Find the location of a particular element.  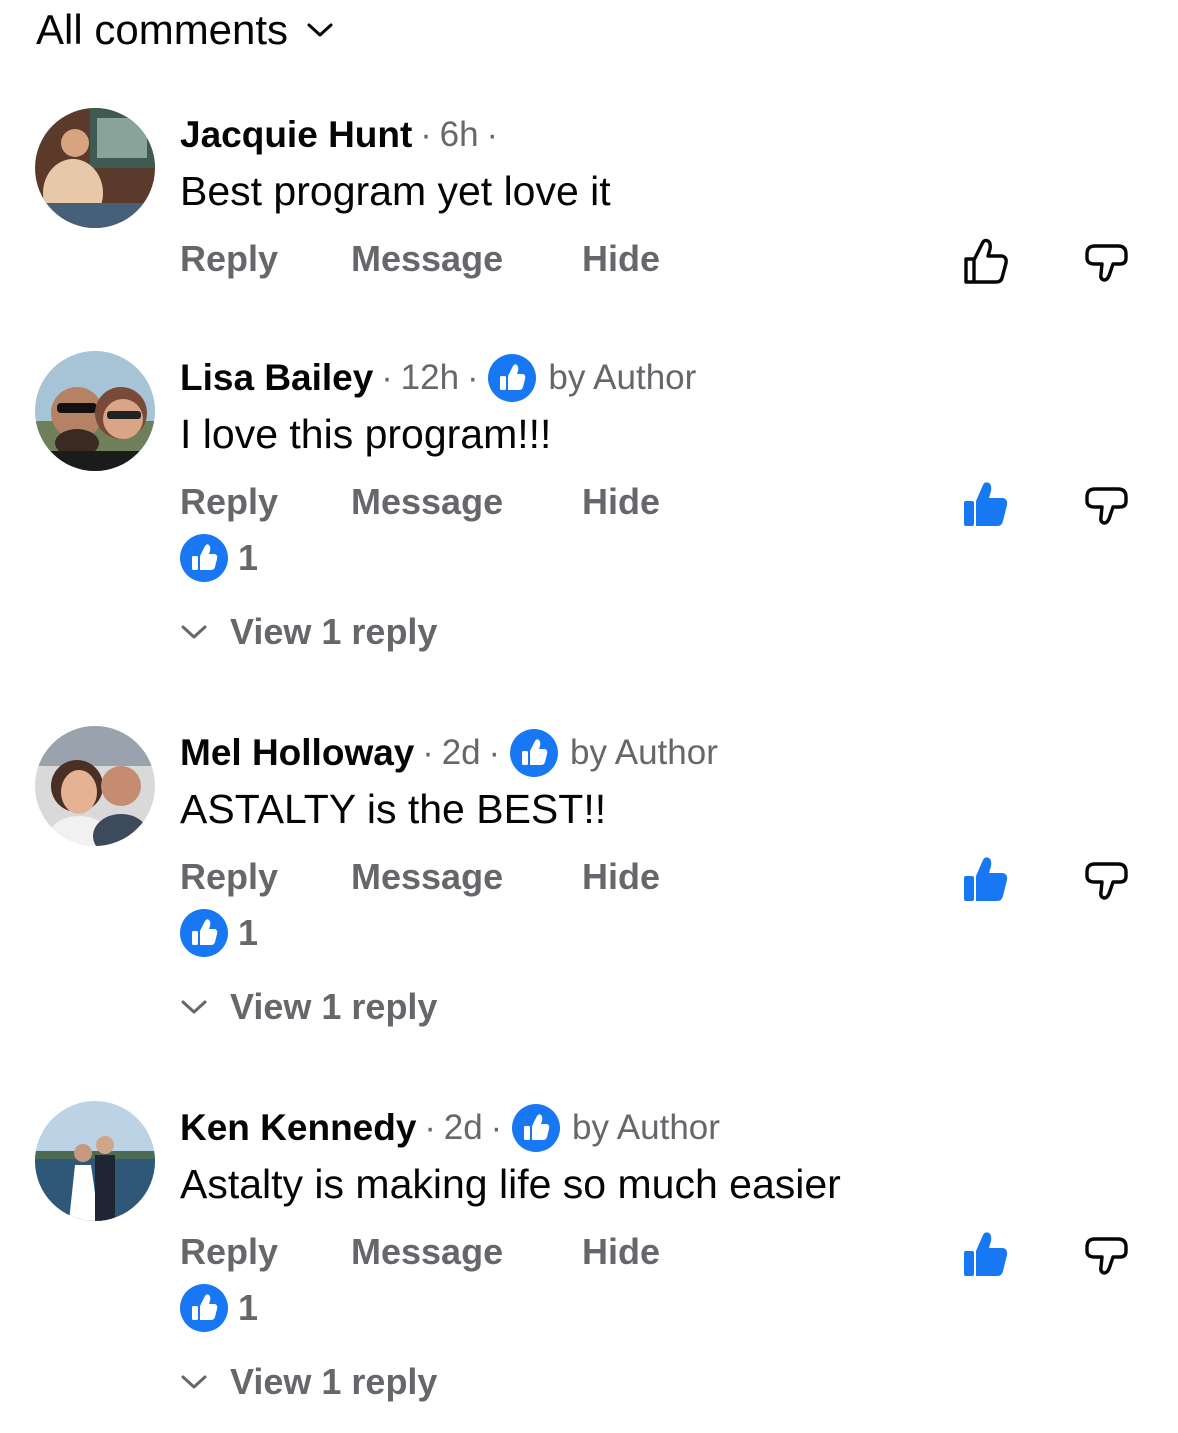

comment-author-name: Jacquie Hunt is located at coordinates (296, 135).